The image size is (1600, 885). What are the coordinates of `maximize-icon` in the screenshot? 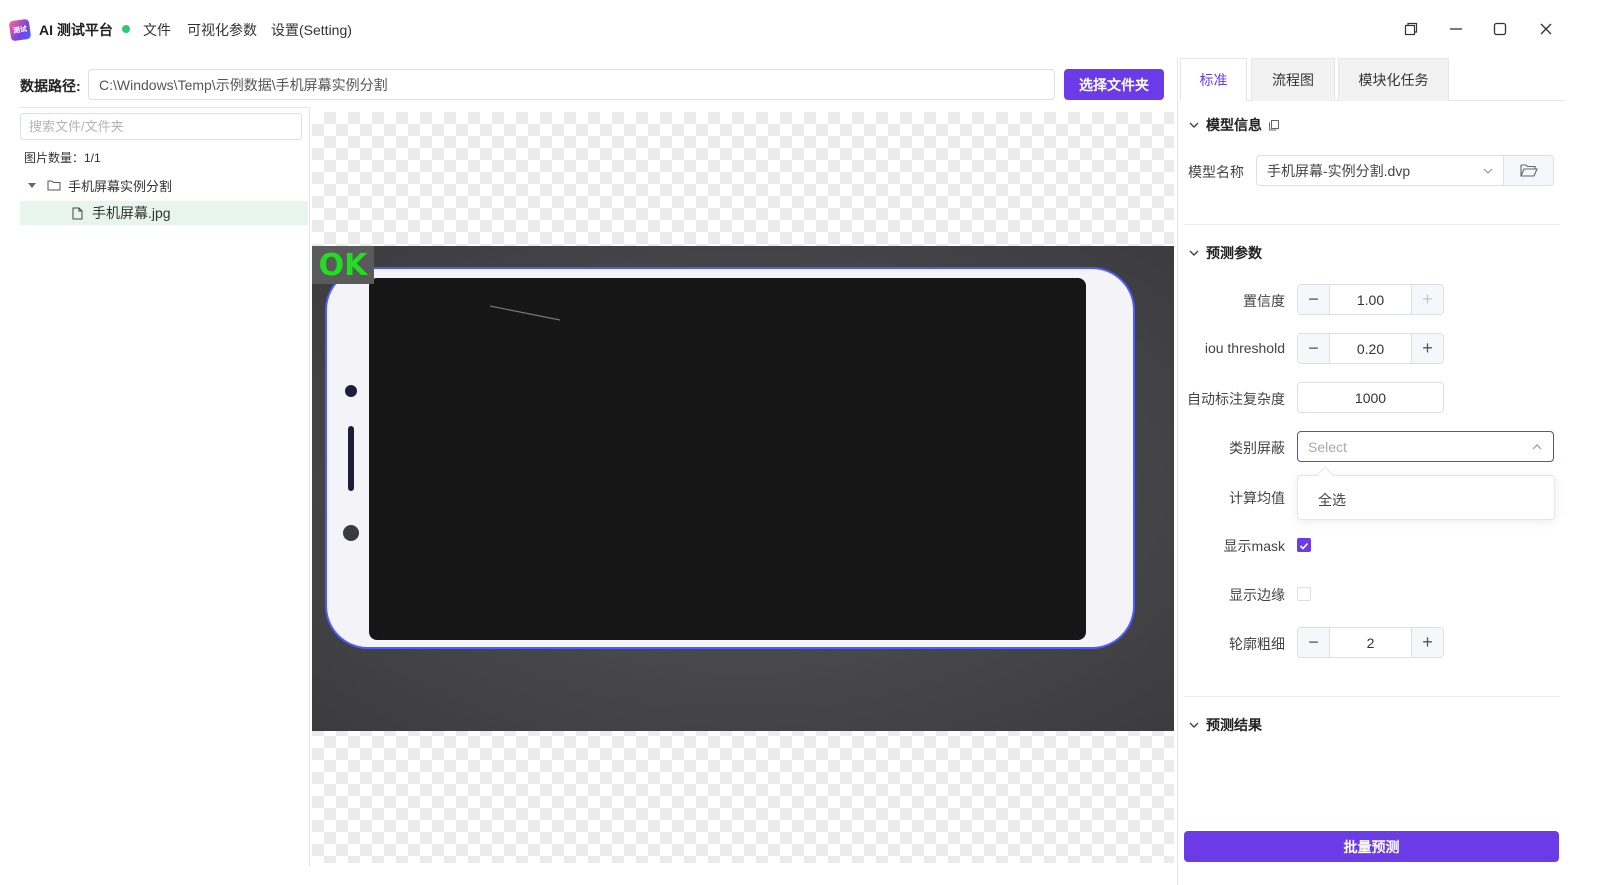 It's located at (1500, 29).